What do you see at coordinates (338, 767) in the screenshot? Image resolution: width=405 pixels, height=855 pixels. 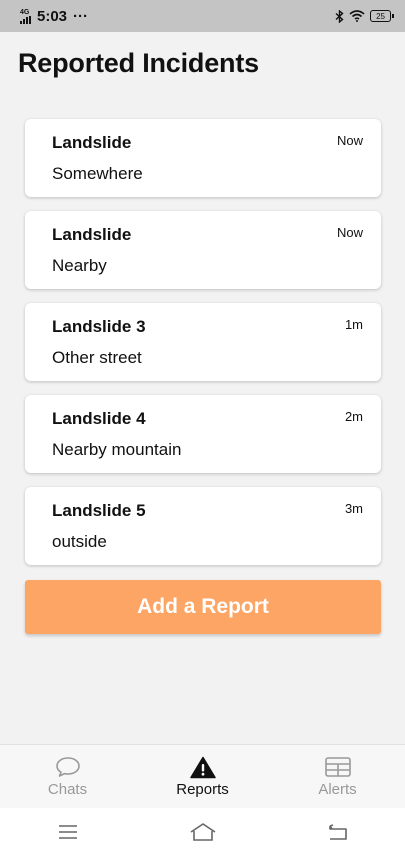 I see `table-grid-icon` at bounding box center [338, 767].